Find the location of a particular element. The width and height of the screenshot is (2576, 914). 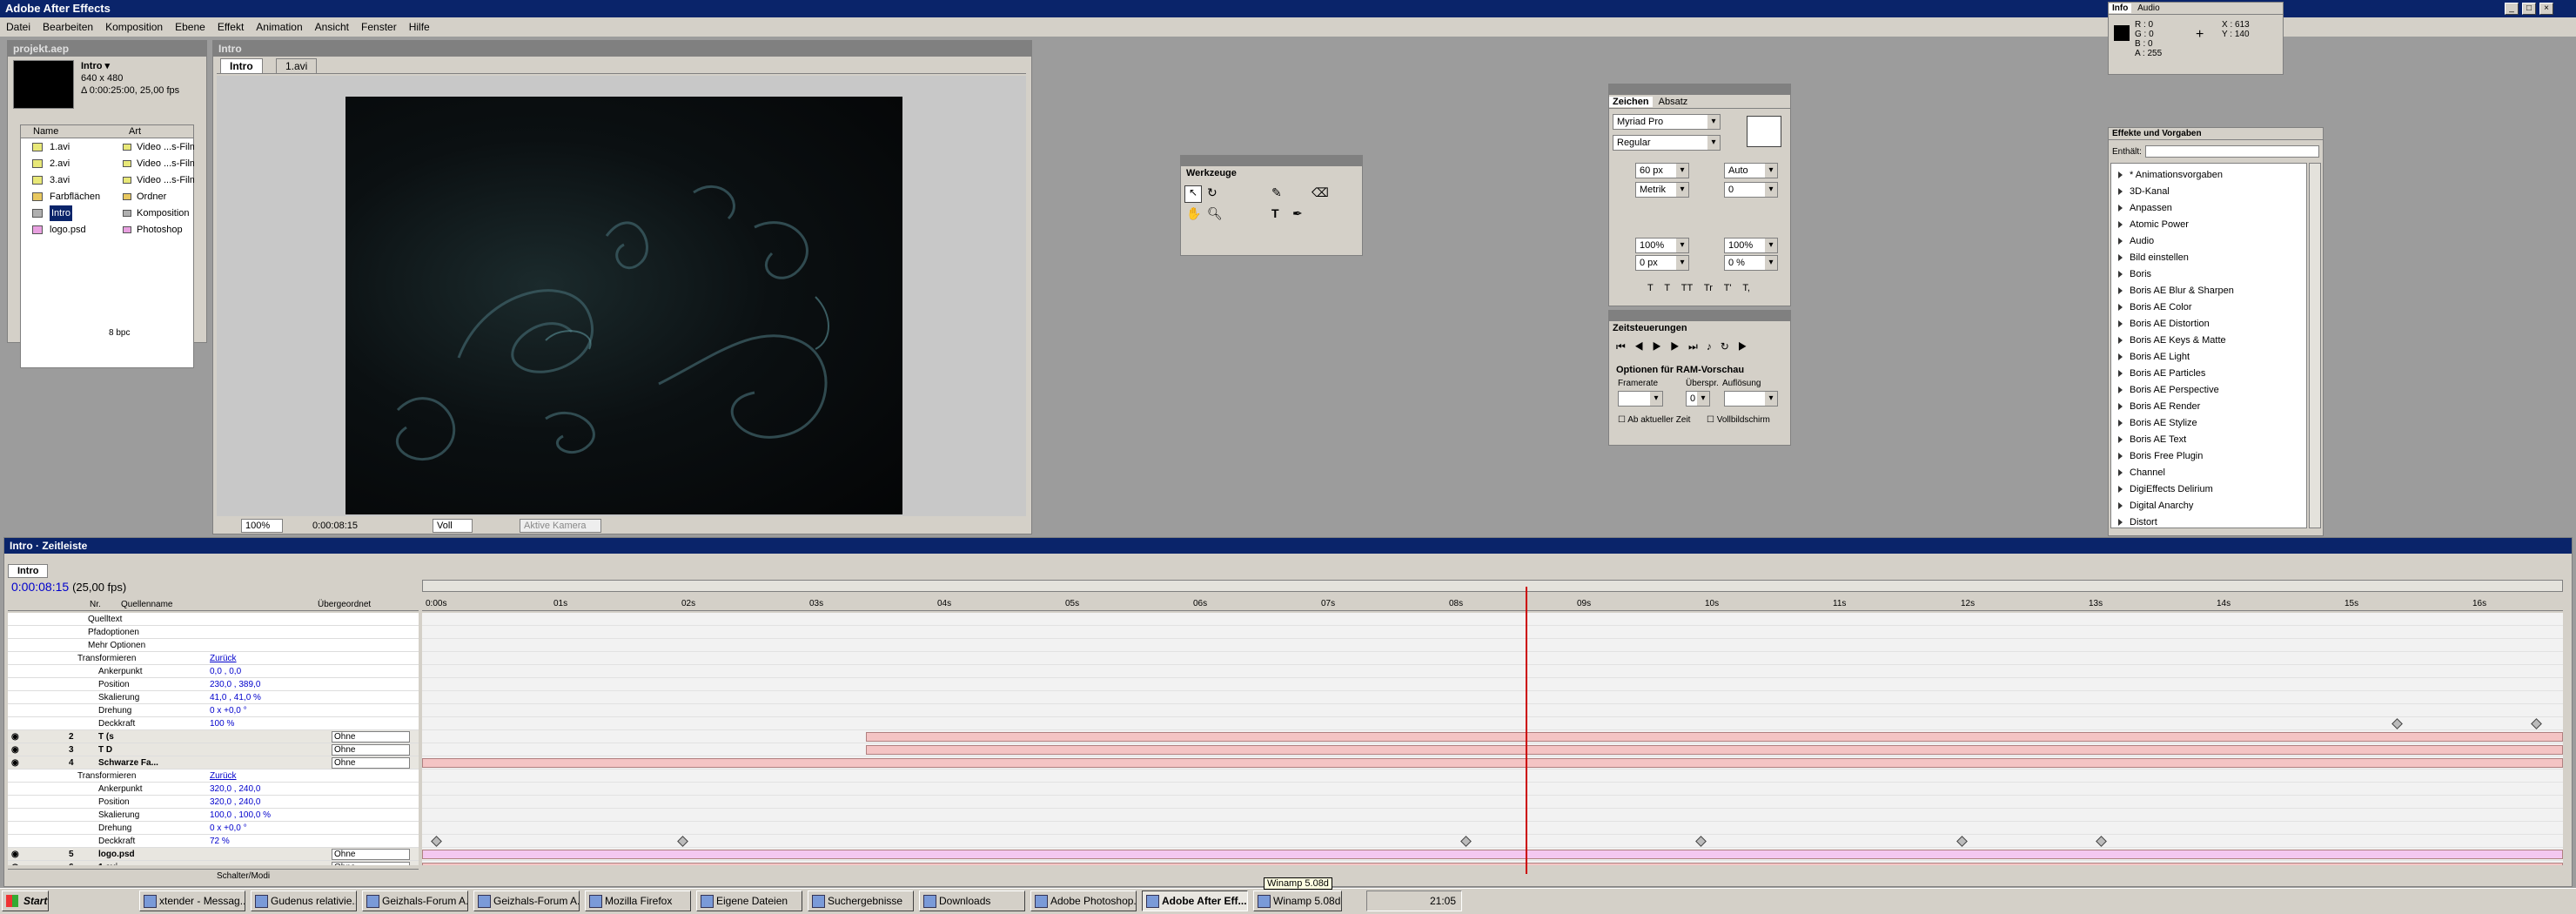

work-area-bar is located at coordinates (1492, 586).